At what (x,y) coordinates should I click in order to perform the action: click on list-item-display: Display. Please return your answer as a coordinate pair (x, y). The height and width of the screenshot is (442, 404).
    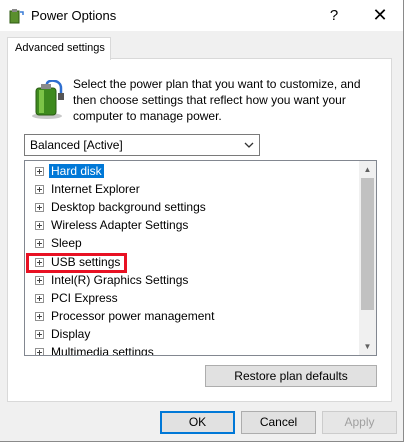
    Looking at the image, I should click on (190, 335).